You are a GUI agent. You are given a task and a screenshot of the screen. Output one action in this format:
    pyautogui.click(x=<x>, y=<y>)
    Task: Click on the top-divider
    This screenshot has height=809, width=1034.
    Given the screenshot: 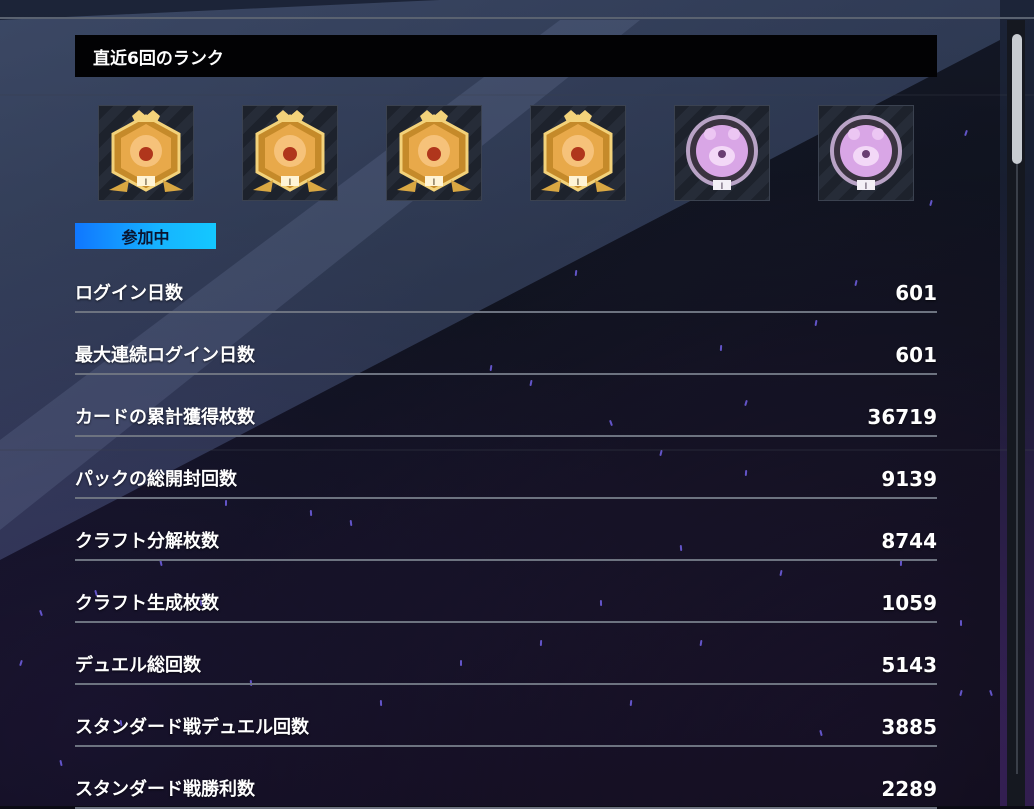 What is the action you would take?
    pyautogui.click(x=517, y=18)
    